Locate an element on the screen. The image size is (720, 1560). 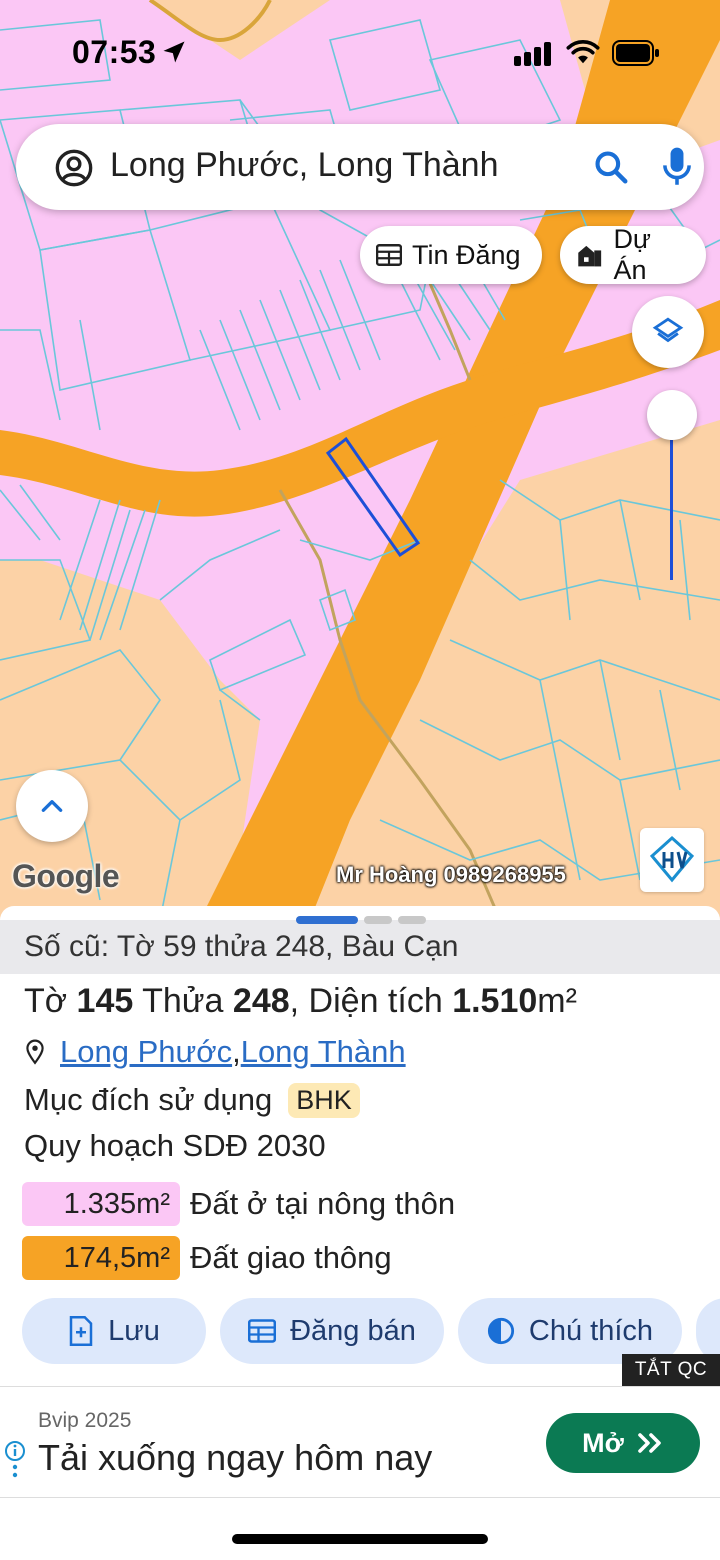
plan-title: Quy hoạch SDĐ 2030 is located at coordinates (175, 1145).